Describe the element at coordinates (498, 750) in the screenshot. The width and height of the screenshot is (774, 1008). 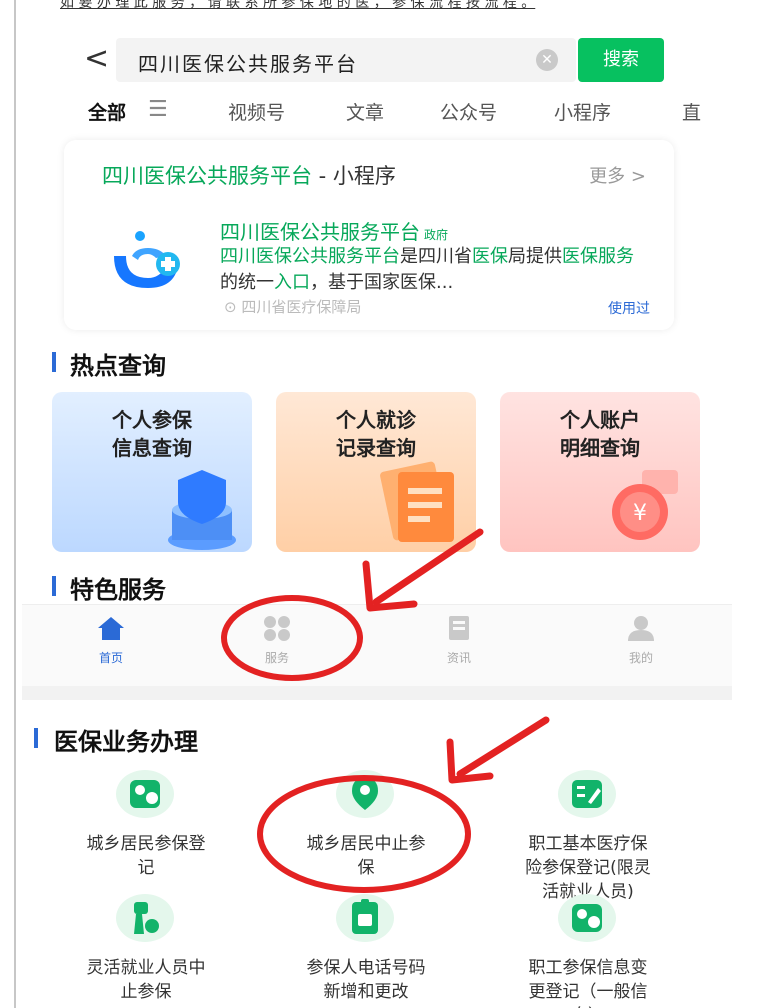
I see `annotation-arrow` at that location.